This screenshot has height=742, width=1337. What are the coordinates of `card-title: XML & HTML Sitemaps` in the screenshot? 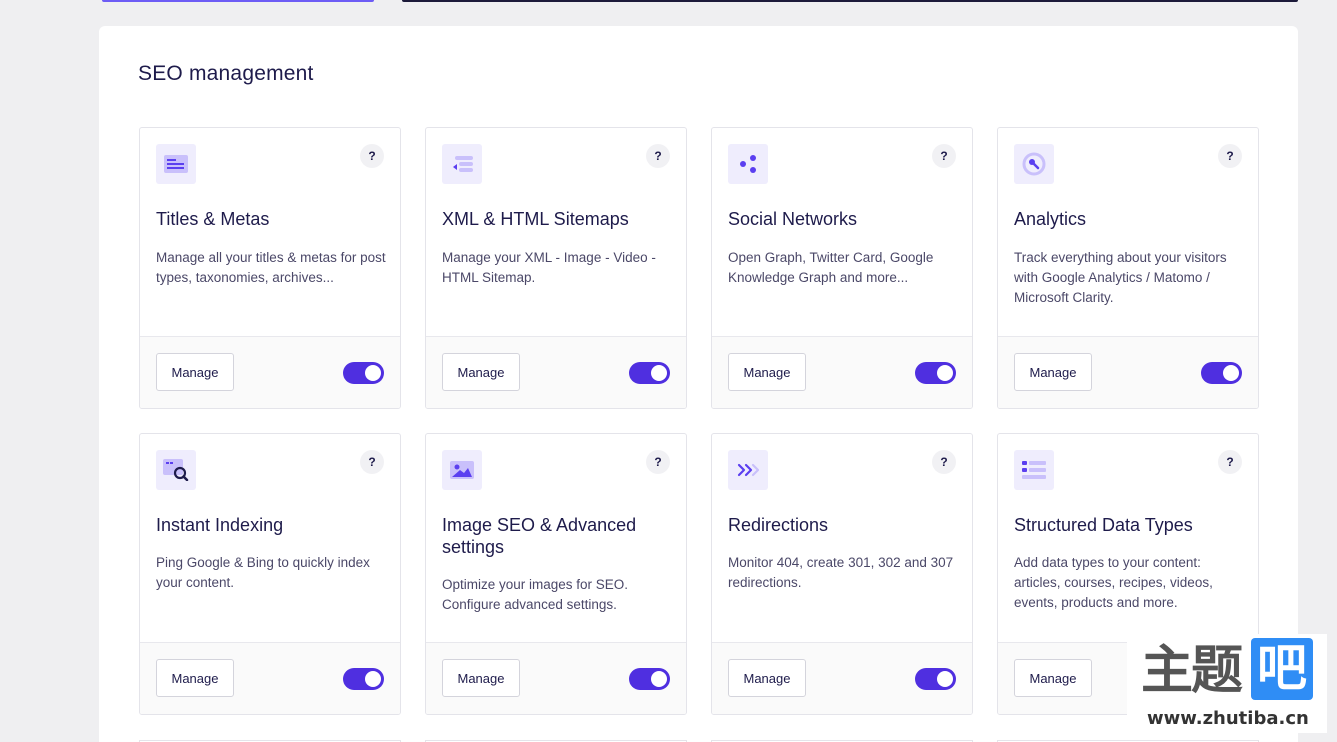 It's located at (535, 219).